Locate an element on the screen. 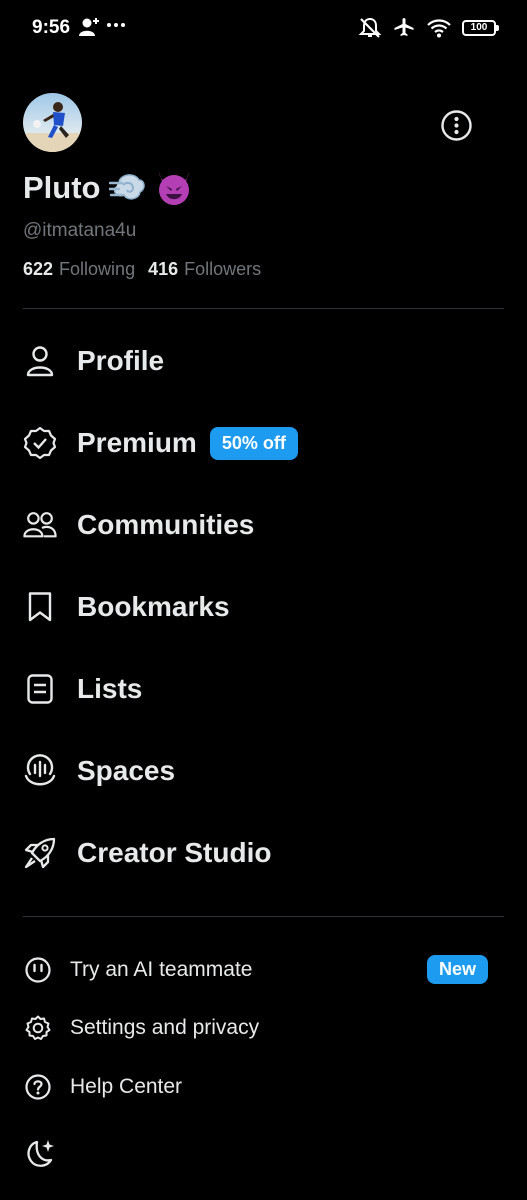  nav-item-spaces: Spaces is located at coordinates (99, 771).